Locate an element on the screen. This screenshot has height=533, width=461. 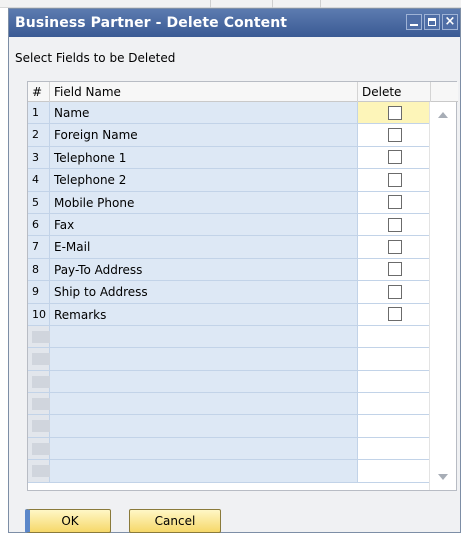
table-row: 10 Remarks is located at coordinates (229, 314).